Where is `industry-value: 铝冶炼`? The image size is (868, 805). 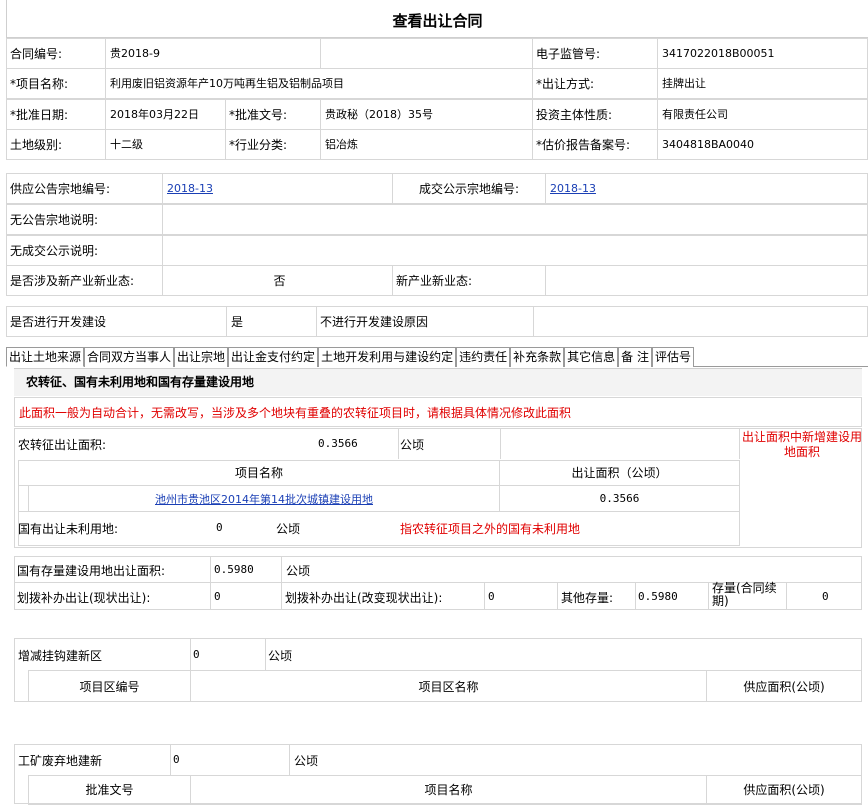 industry-value: 铝冶炼 is located at coordinates (426, 144).